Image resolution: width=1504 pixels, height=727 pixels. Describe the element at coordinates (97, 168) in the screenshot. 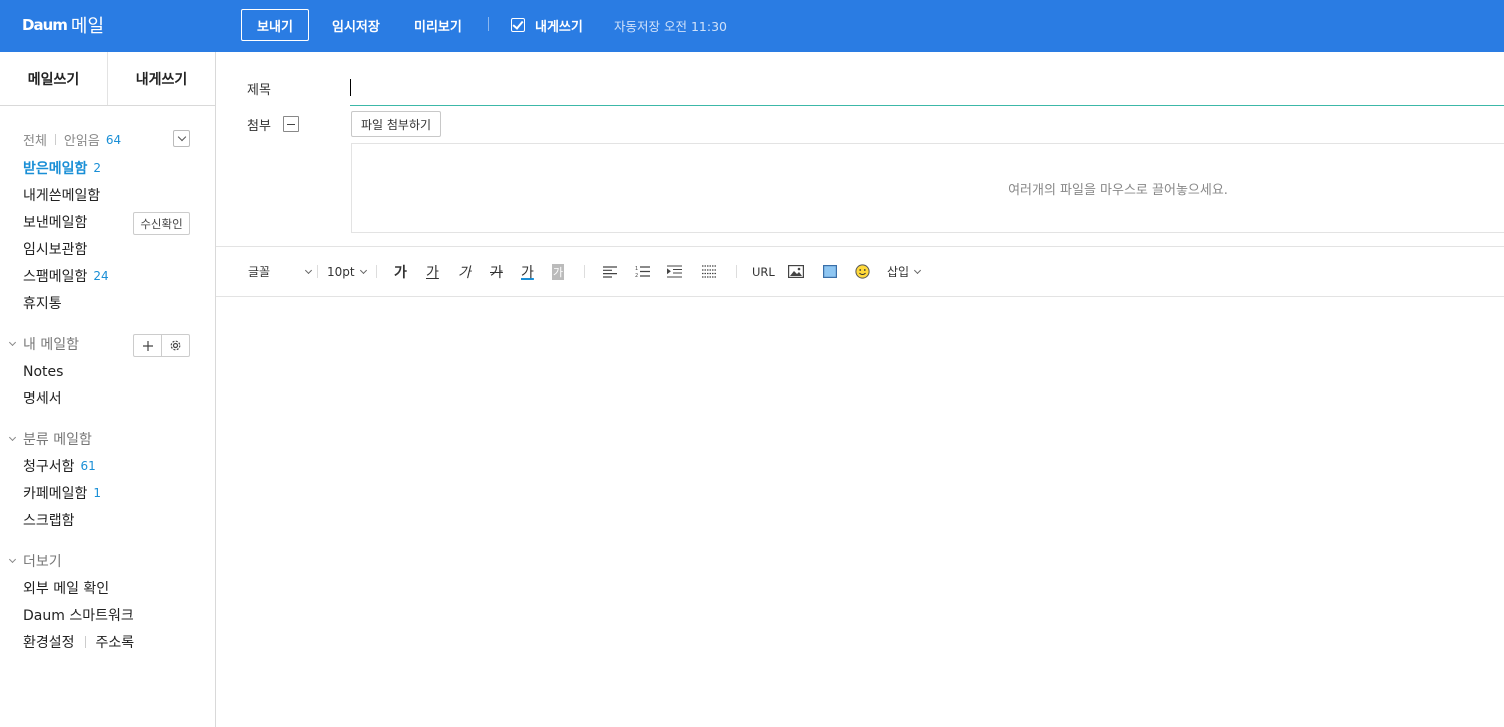

I see `unread-count: 2` at that location.